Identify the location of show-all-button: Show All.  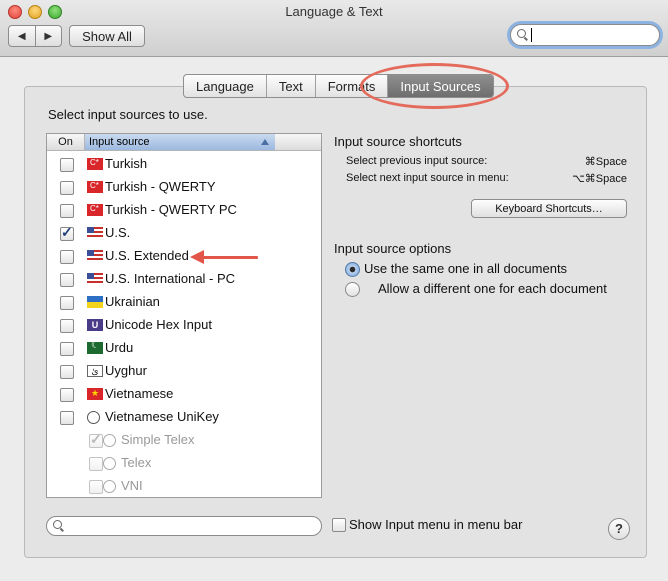
(107, 36).